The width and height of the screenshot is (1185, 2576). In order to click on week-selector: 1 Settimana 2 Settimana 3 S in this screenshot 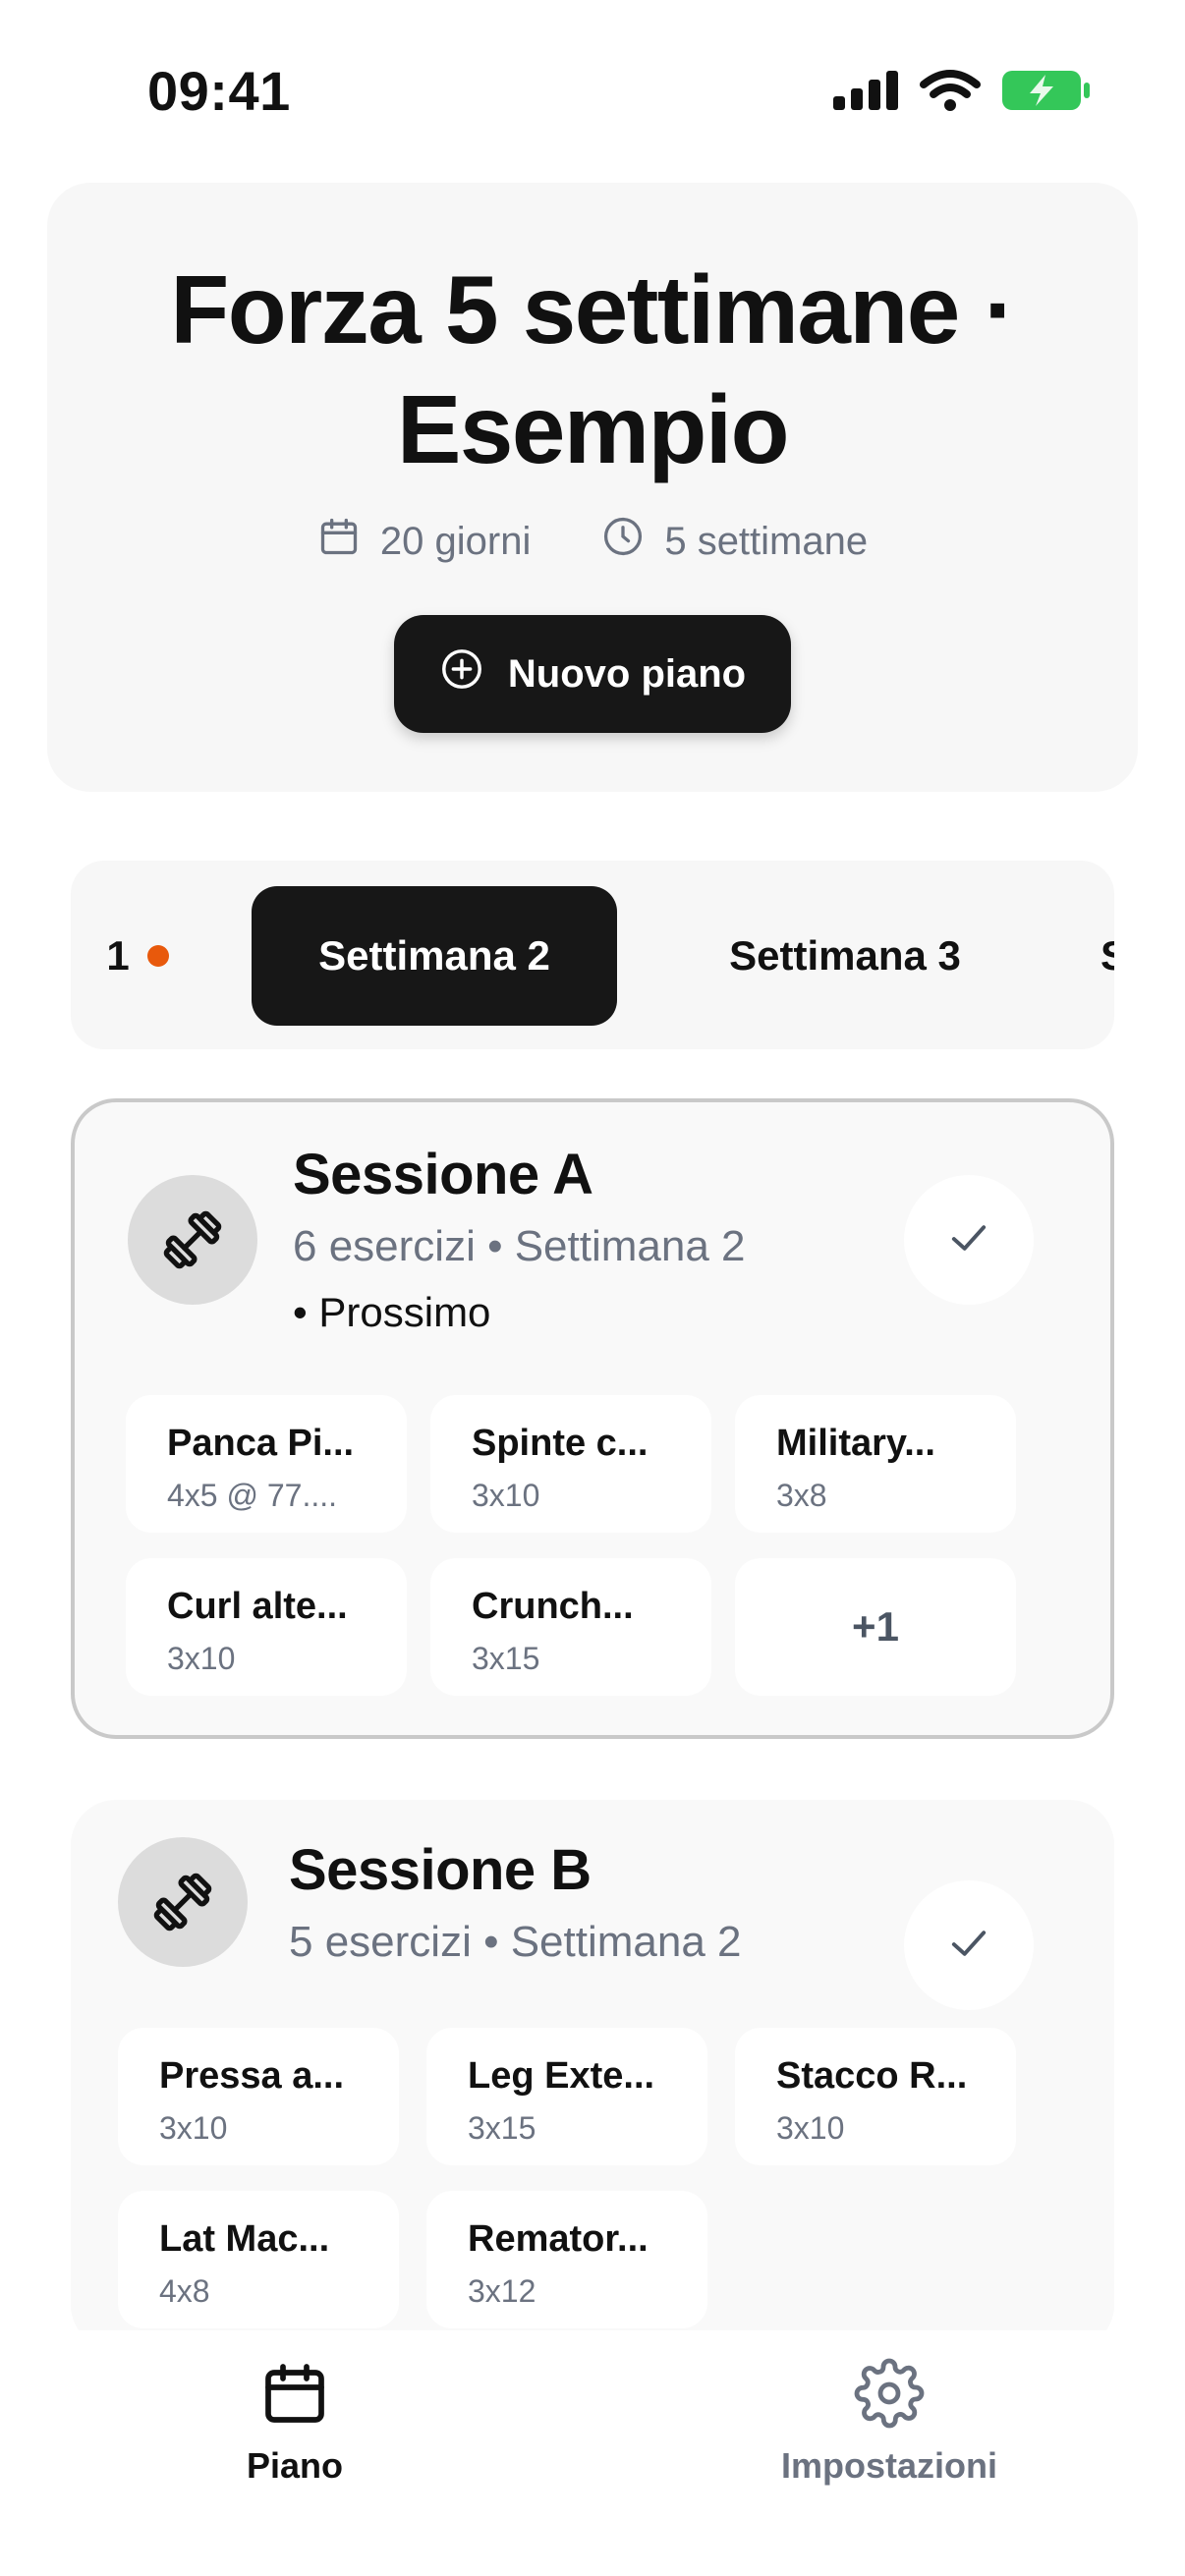, I will do `click(592, 955)`.